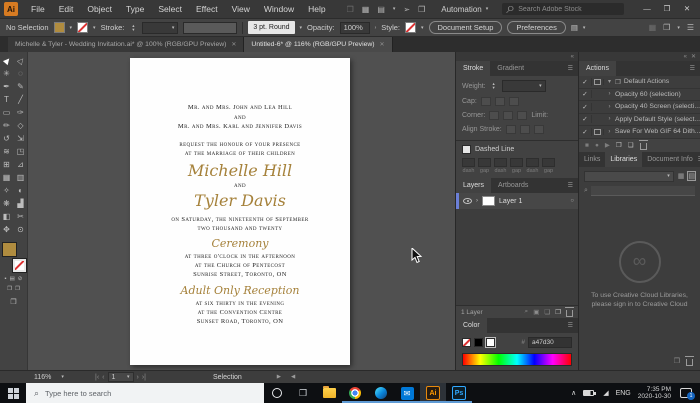 The height and width of the screenshot is (403, 700). Describe the element at coordinates (21, 203) in the screenshot. I see `column-graph-tool: ▟` at that location.